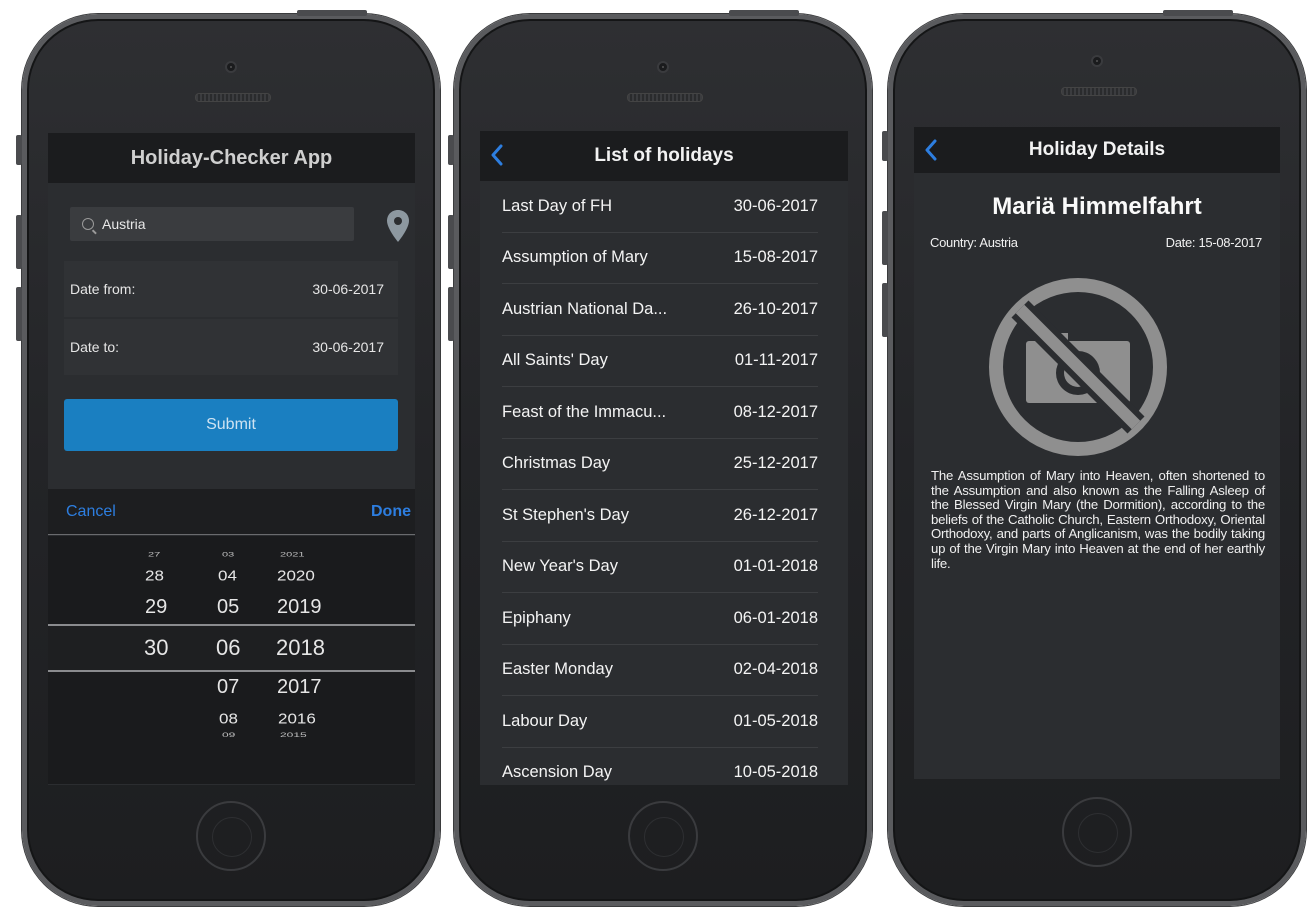 Image resolution: width=1316 pixels, height=912 pixels. What do you see at coordinates (348, 347) in the screenshot?
I see `date-to-value: 30-06-2017` at bounding box center [348, 347].